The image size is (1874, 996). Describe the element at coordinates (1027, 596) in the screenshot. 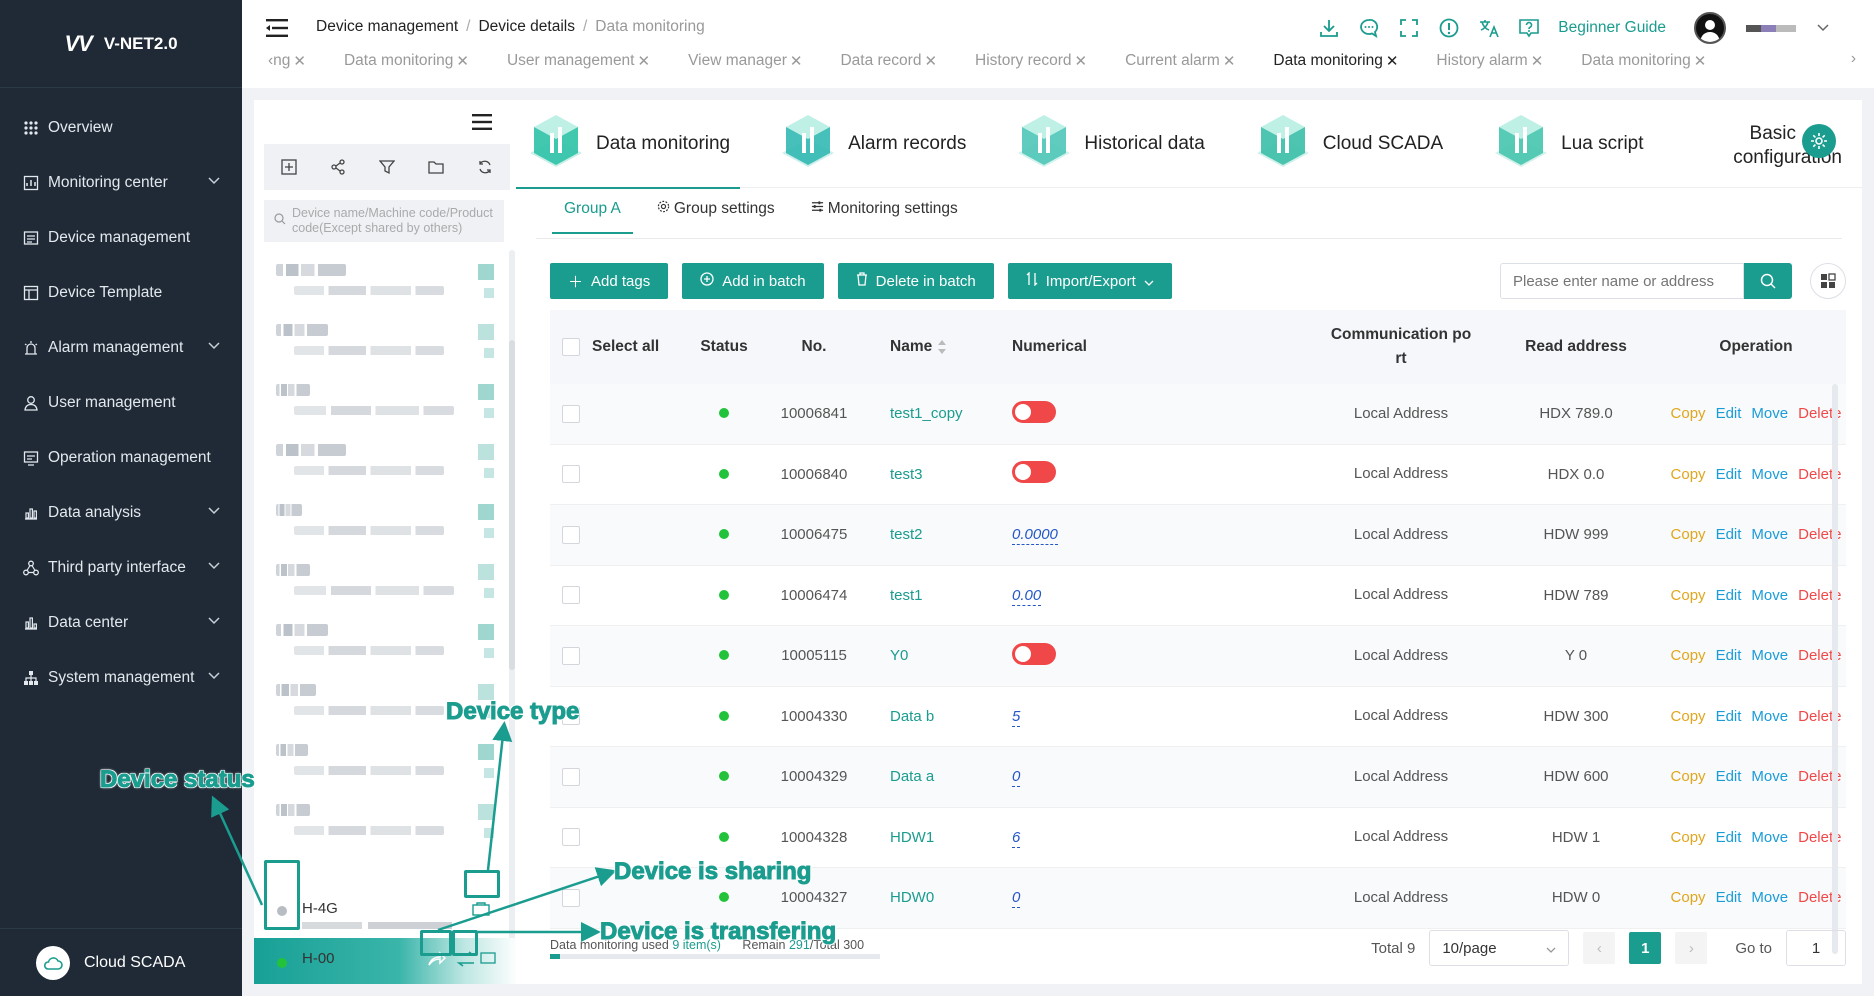

I see `numerical-value: 0.00` at that location.